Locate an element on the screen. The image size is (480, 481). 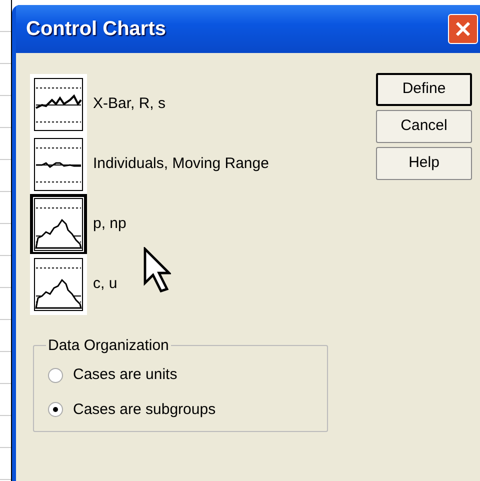
close-icon is located at coordinates (463, 29).